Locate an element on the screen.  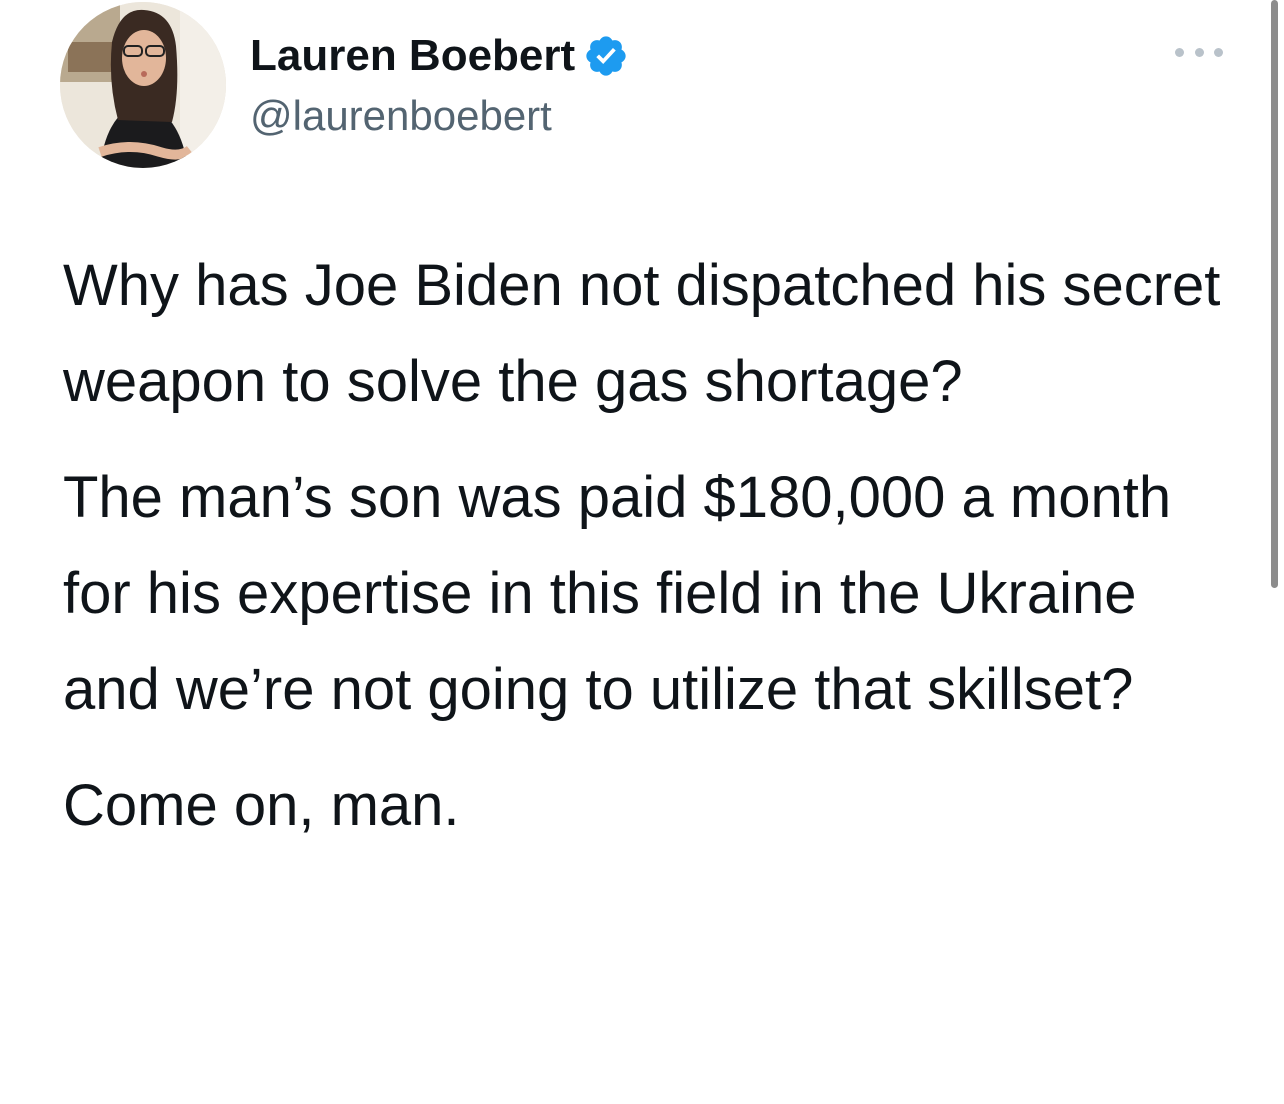
author-handle: @laurenboebert is located at coordinates (401, 116).